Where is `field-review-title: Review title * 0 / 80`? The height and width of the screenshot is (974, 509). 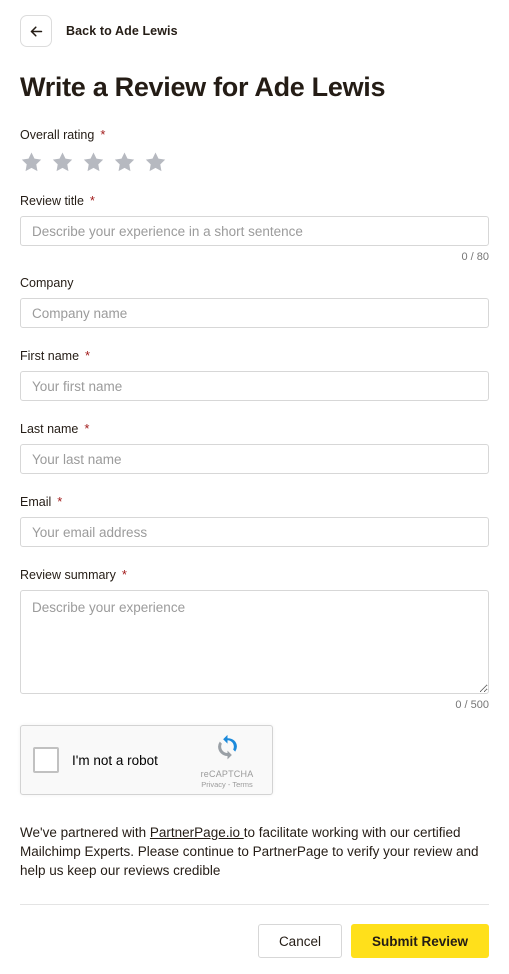
field-review-title: Review title * 0 / 80 is located at coordinates (254, 228).